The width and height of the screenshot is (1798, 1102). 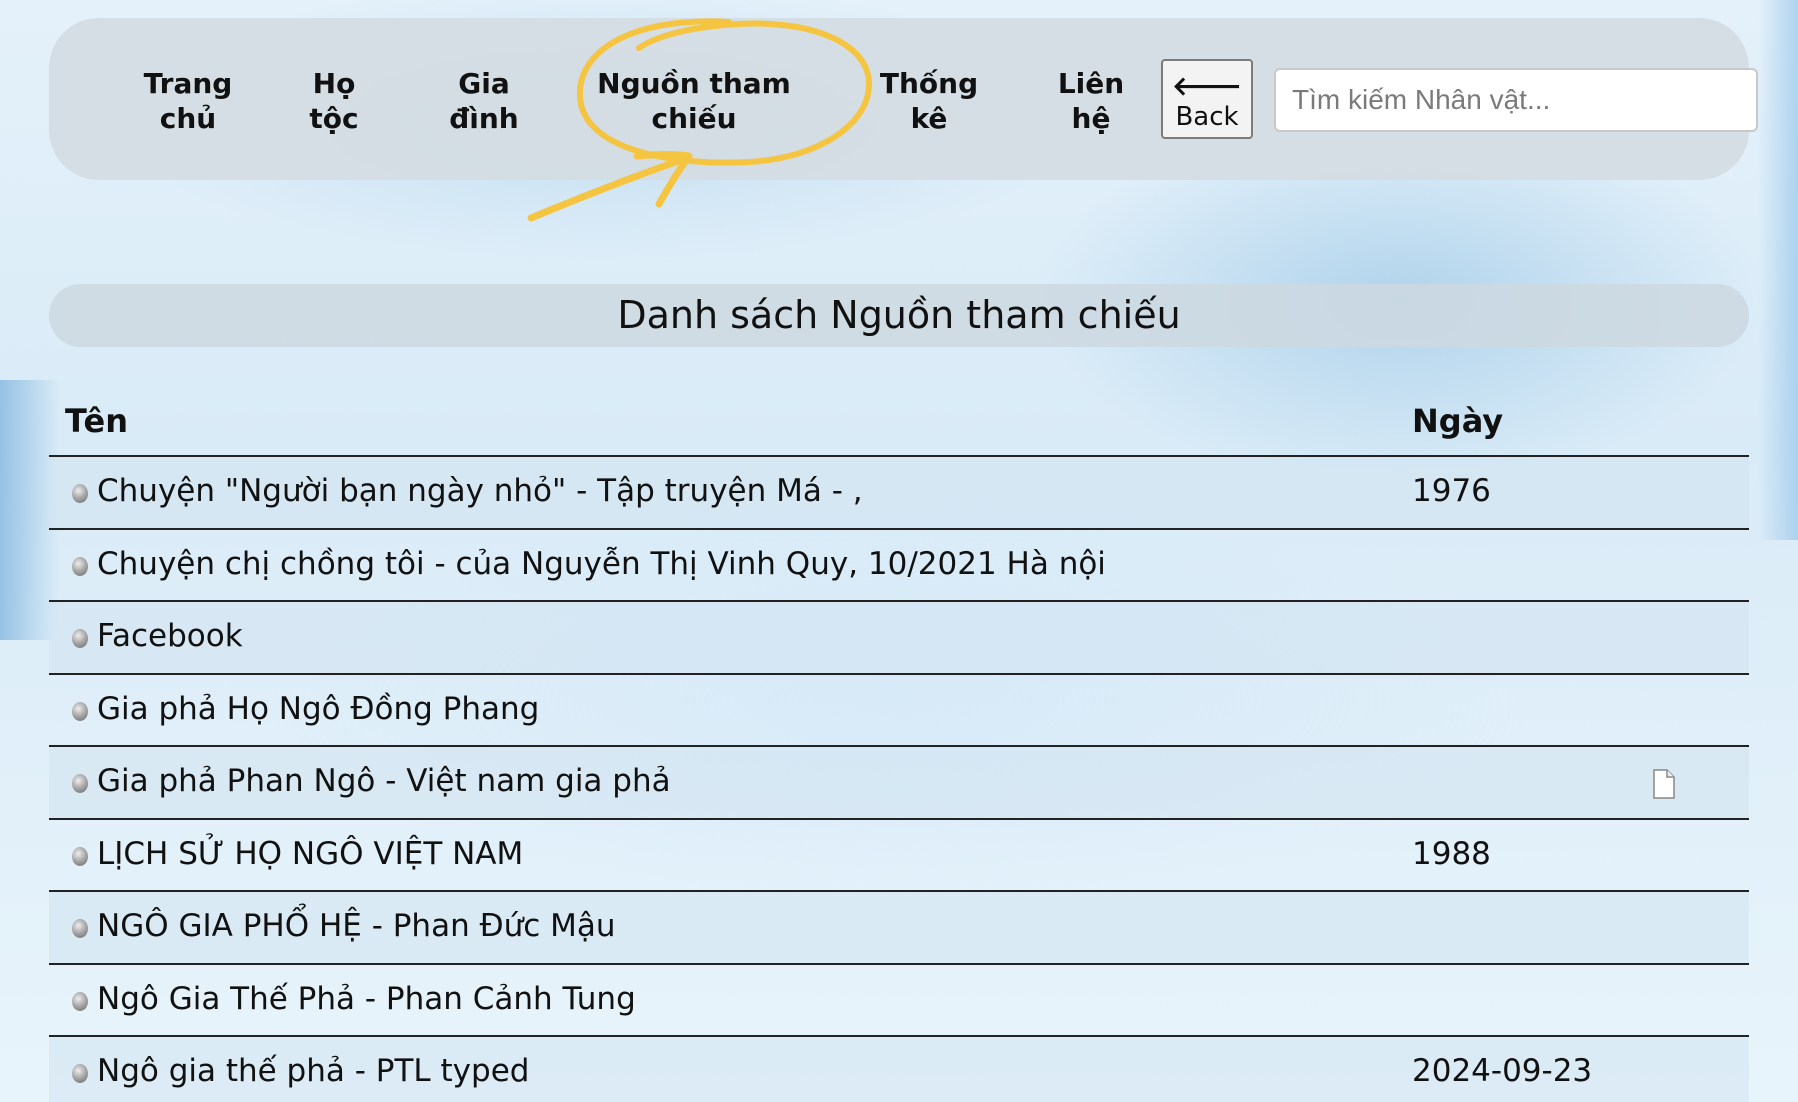 I want to click on document-icon, so click(x=1664, y=784).